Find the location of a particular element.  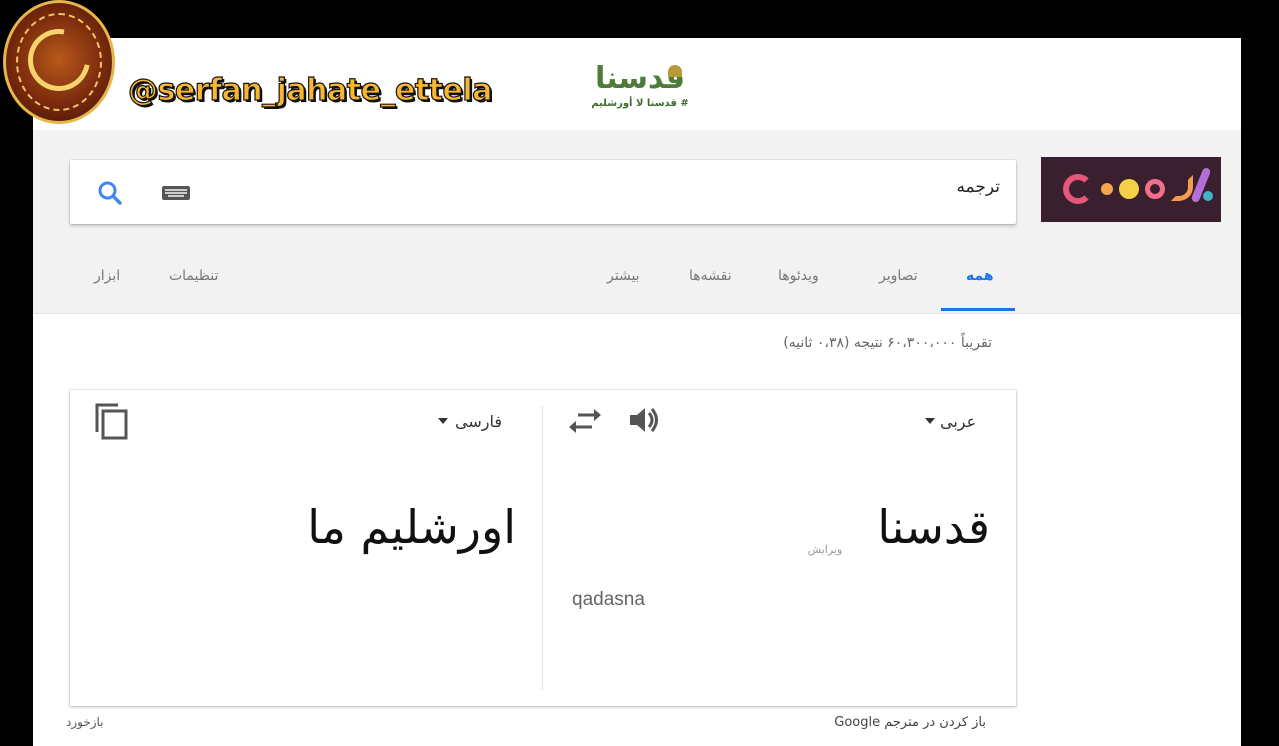

doodle-letter-g is located at coordinates (1078, 189).